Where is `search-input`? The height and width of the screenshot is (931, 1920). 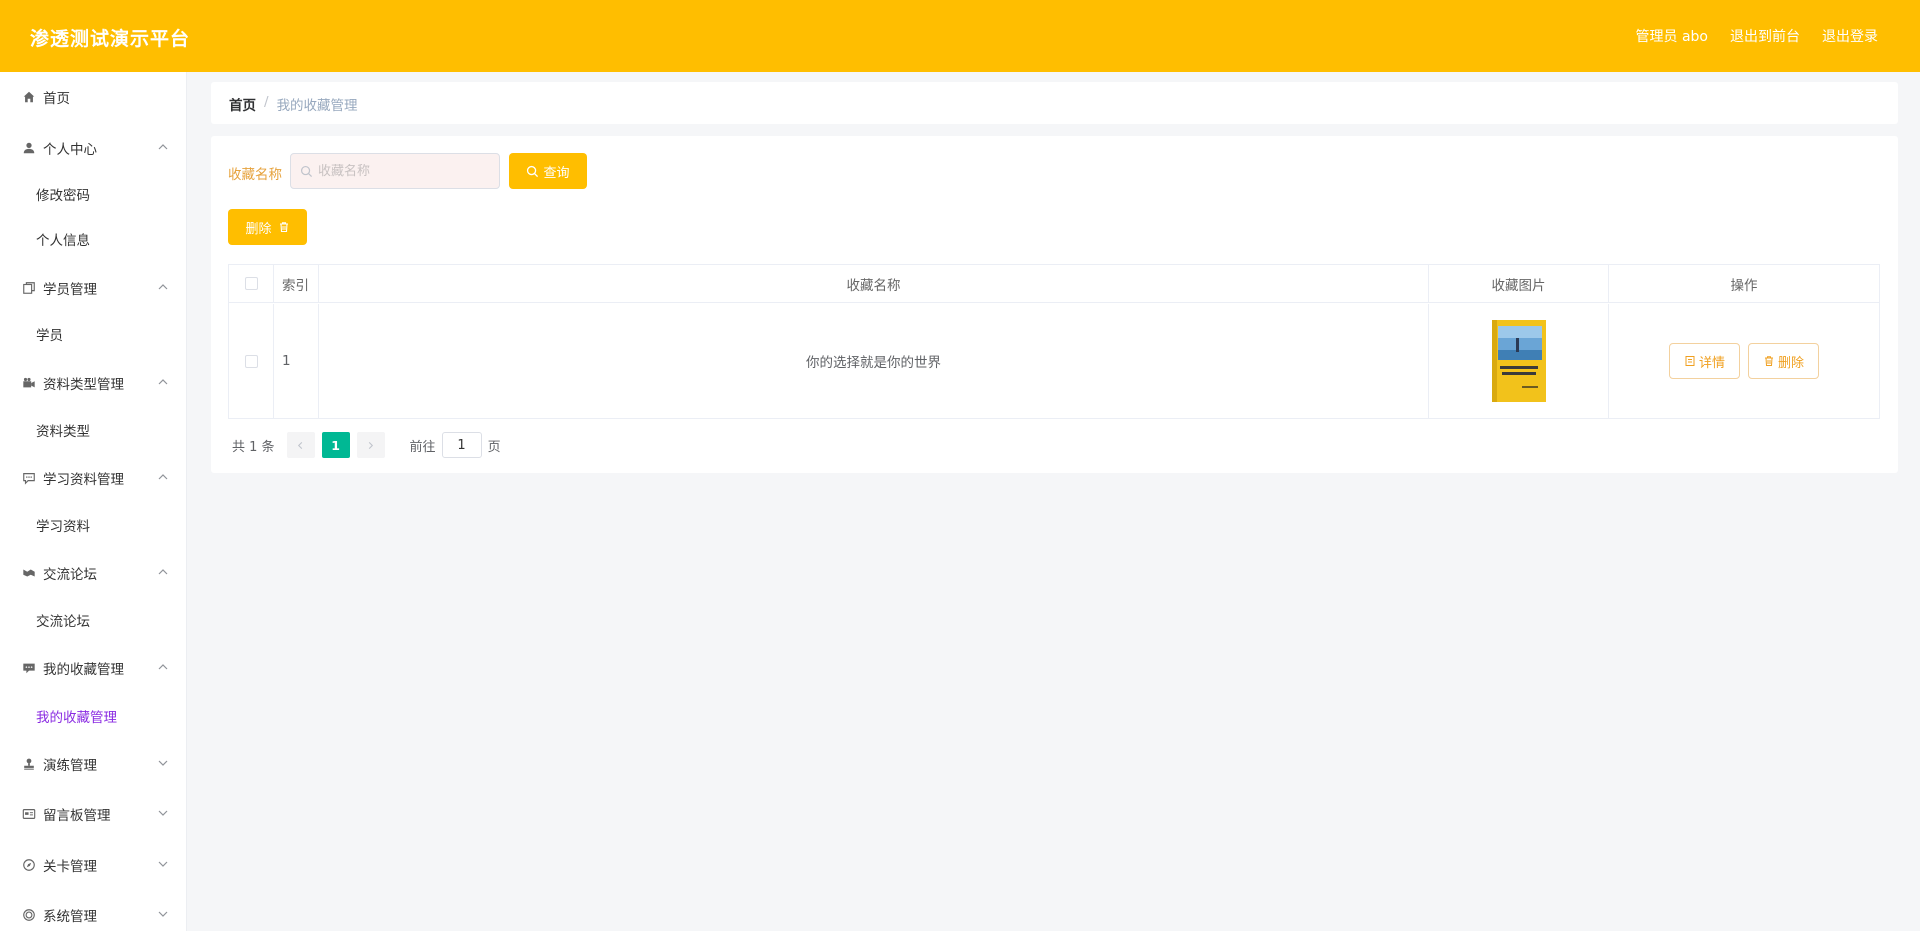 search-input is located at coordinates (403, 171).